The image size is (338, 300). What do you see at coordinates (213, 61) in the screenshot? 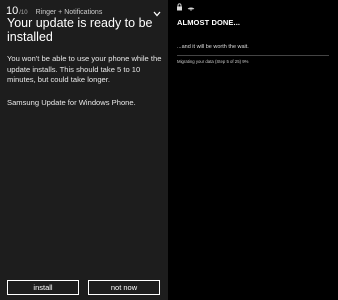
I see `migration-progress-text: Migrating your data (Step 5 of 25) 9%` at bounding box center [213, 61].